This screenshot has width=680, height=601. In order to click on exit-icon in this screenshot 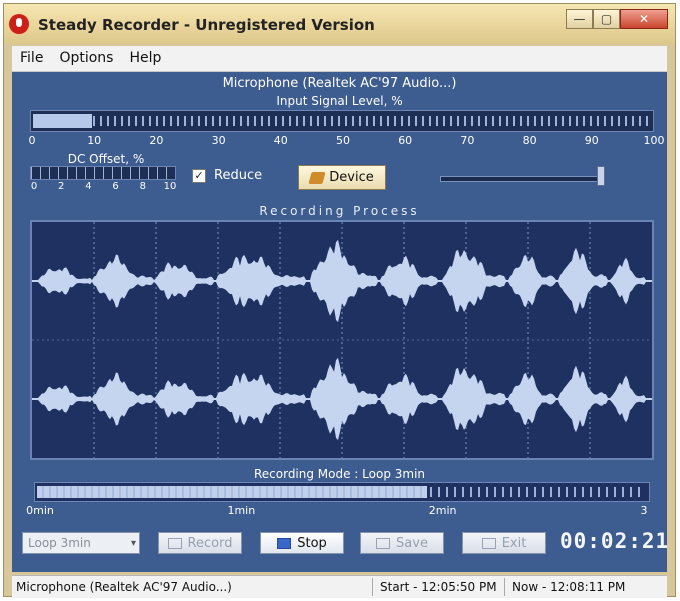, I will do `click(488, 543)`.